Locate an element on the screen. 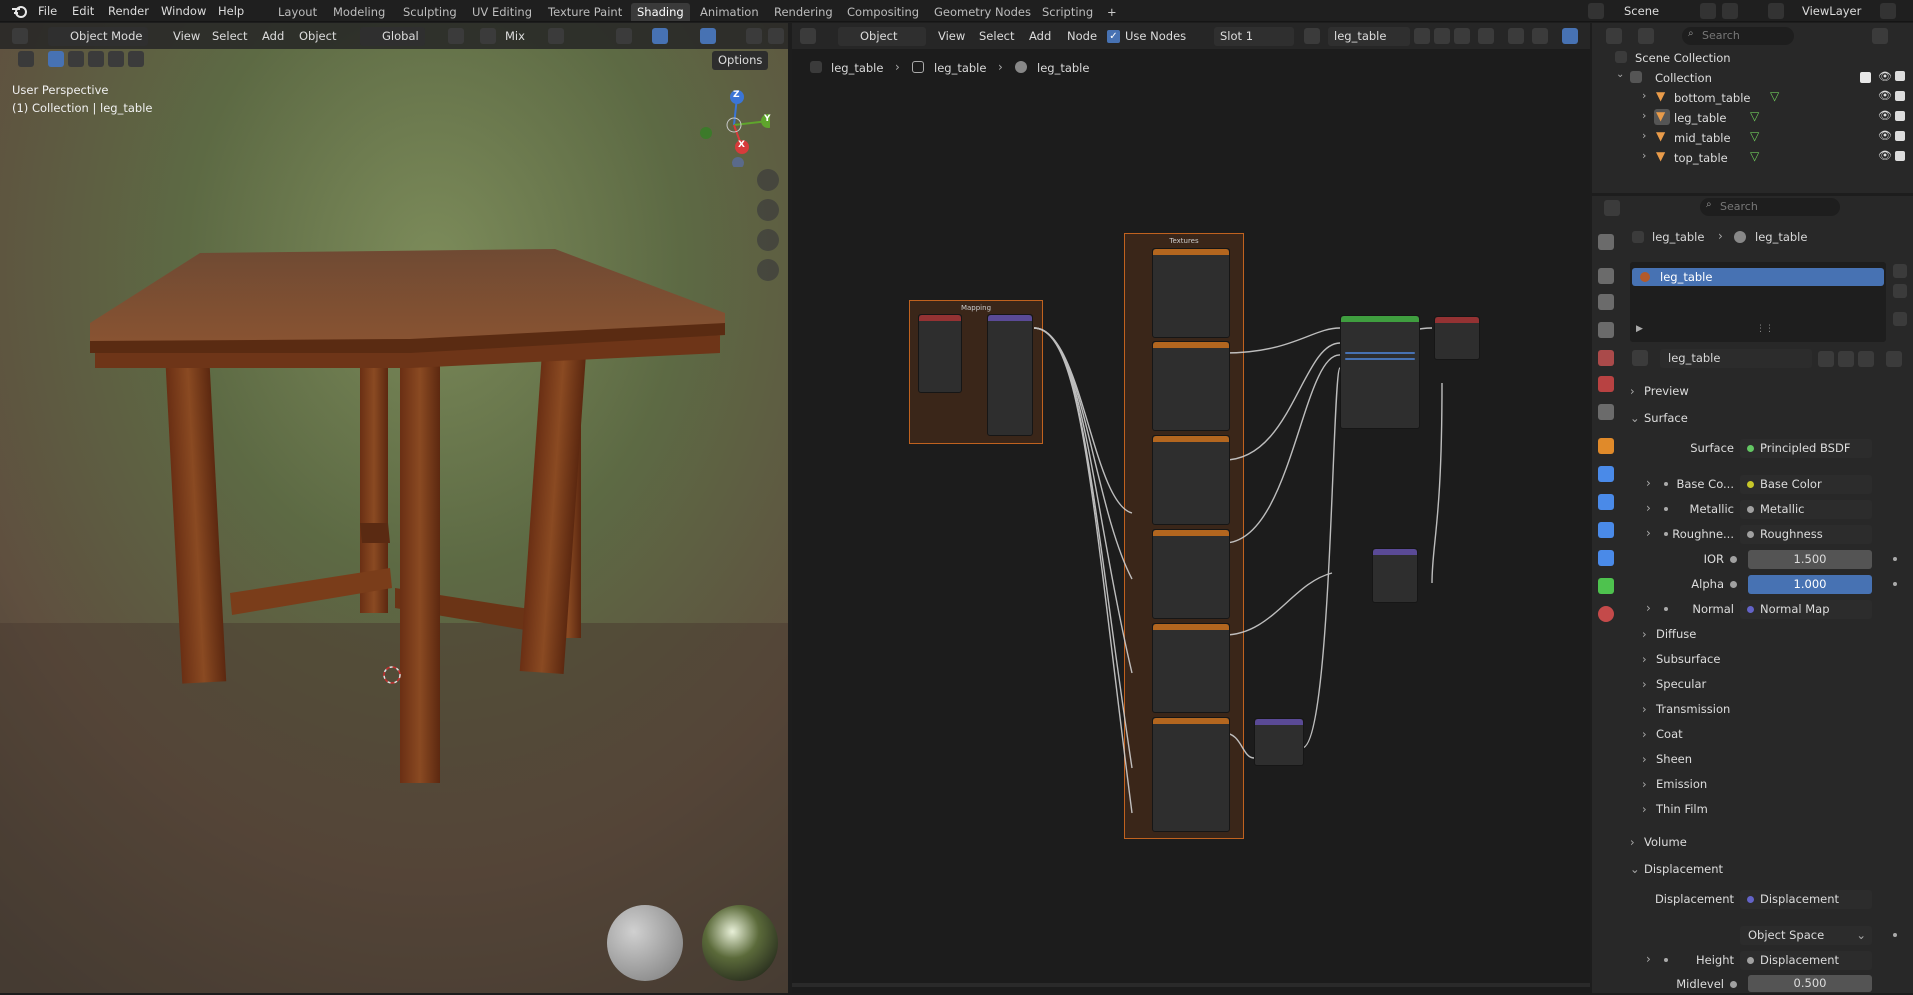  thin-film-subpanel: › Thin Film is located at coordinates (1675, 809).